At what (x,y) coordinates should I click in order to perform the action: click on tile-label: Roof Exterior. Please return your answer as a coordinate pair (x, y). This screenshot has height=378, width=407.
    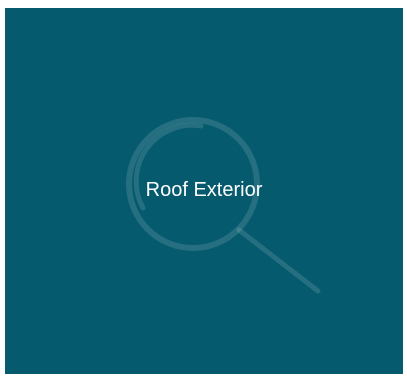
    Looking at the image, I should click on (204, 190).